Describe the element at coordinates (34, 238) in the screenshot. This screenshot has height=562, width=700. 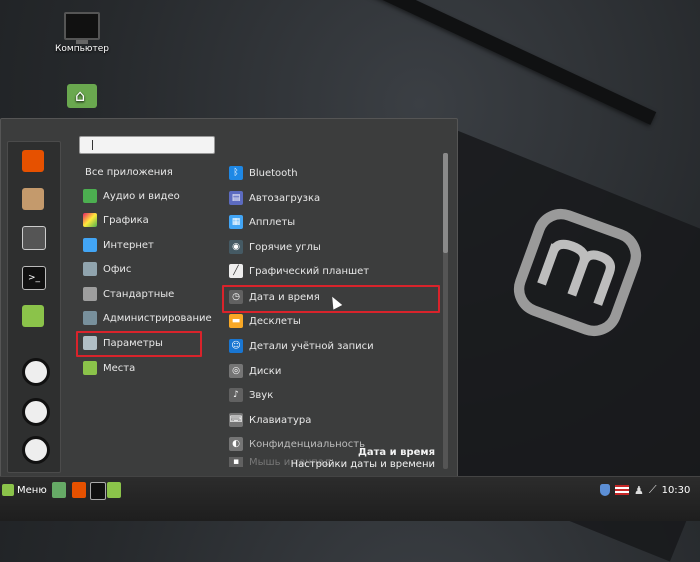
I see `settings-icon` at that location.